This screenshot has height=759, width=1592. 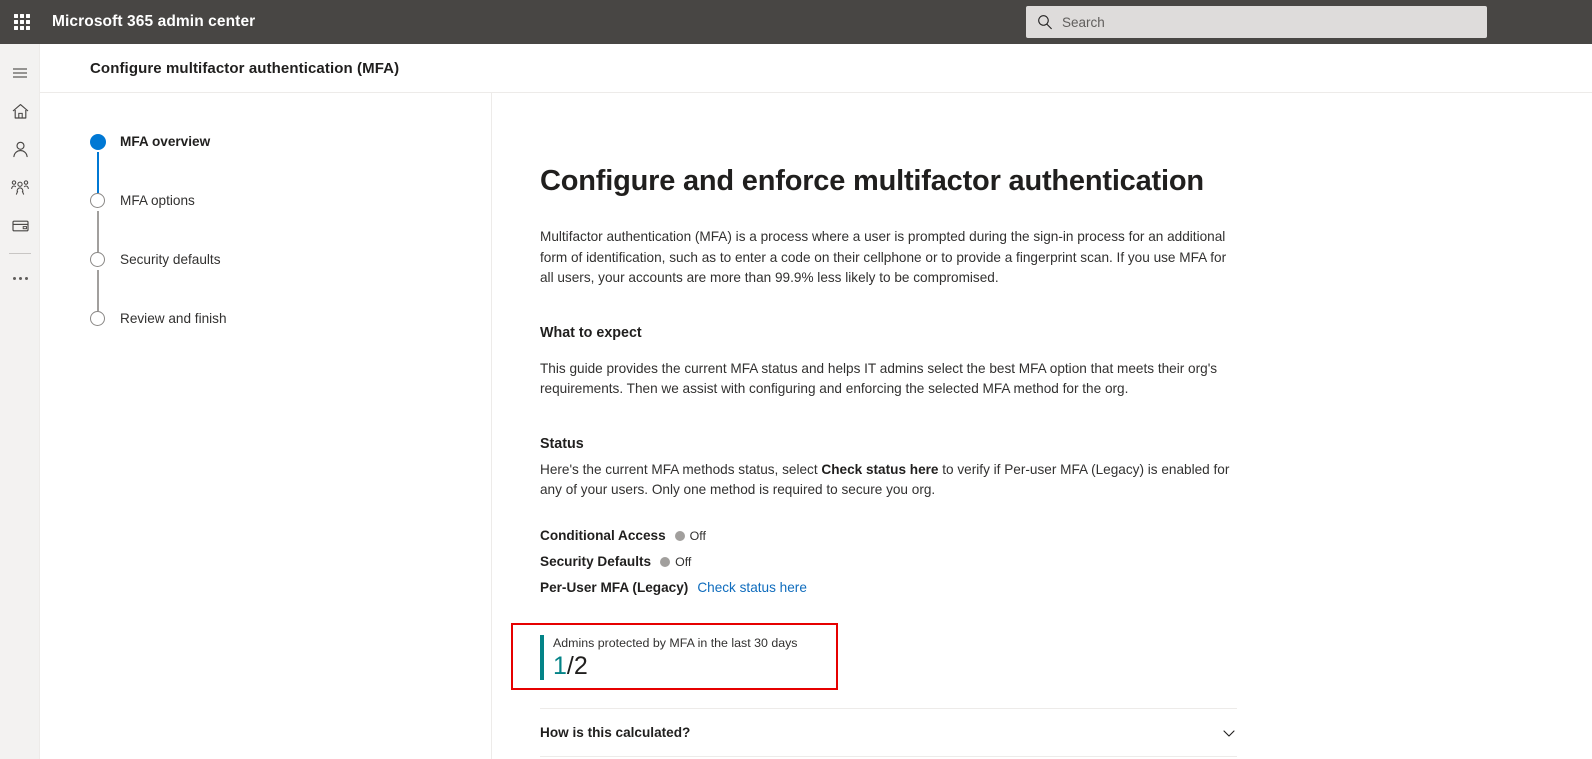 I want to click on ellipsis-icon, so click(x=20, y=278).